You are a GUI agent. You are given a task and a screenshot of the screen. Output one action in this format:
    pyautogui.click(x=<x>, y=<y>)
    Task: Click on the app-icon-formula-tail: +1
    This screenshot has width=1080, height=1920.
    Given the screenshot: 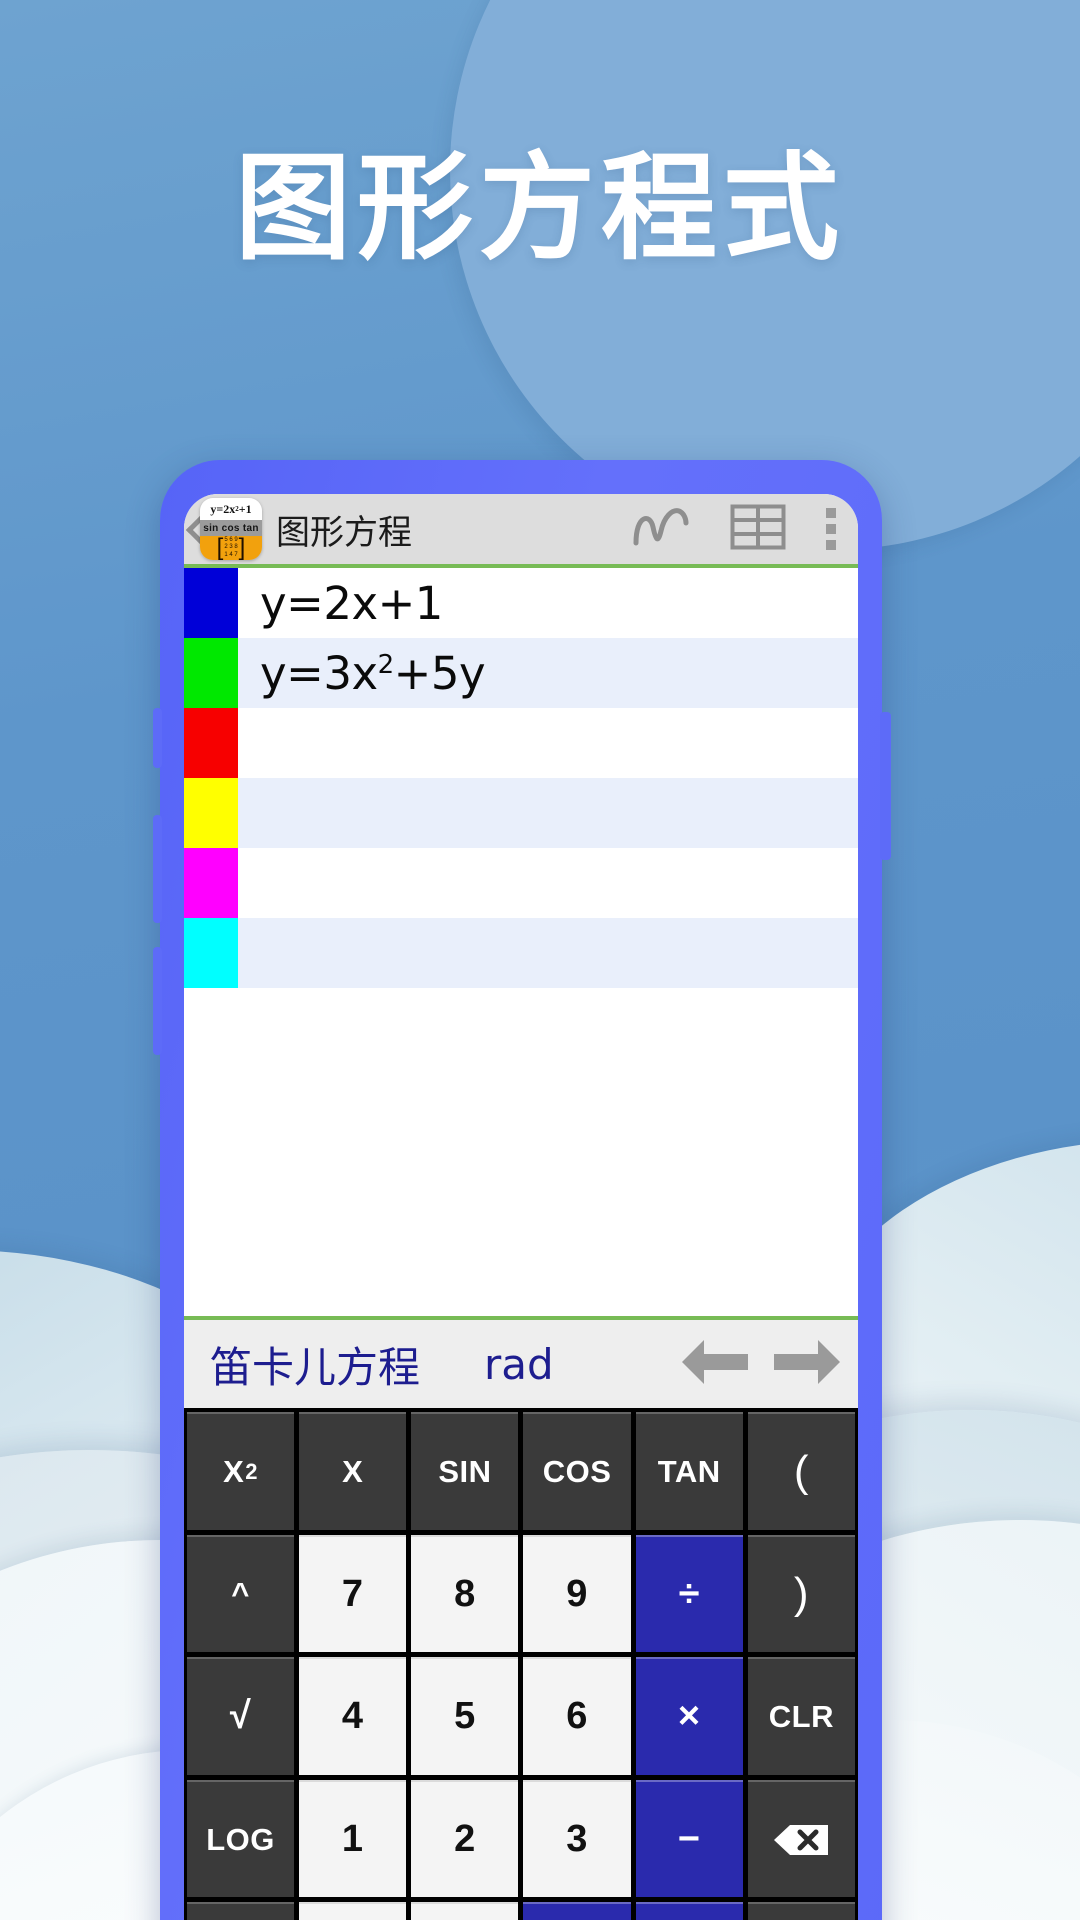 What is the action you would take?
    pyautogui.click(x=245, y=508)
    